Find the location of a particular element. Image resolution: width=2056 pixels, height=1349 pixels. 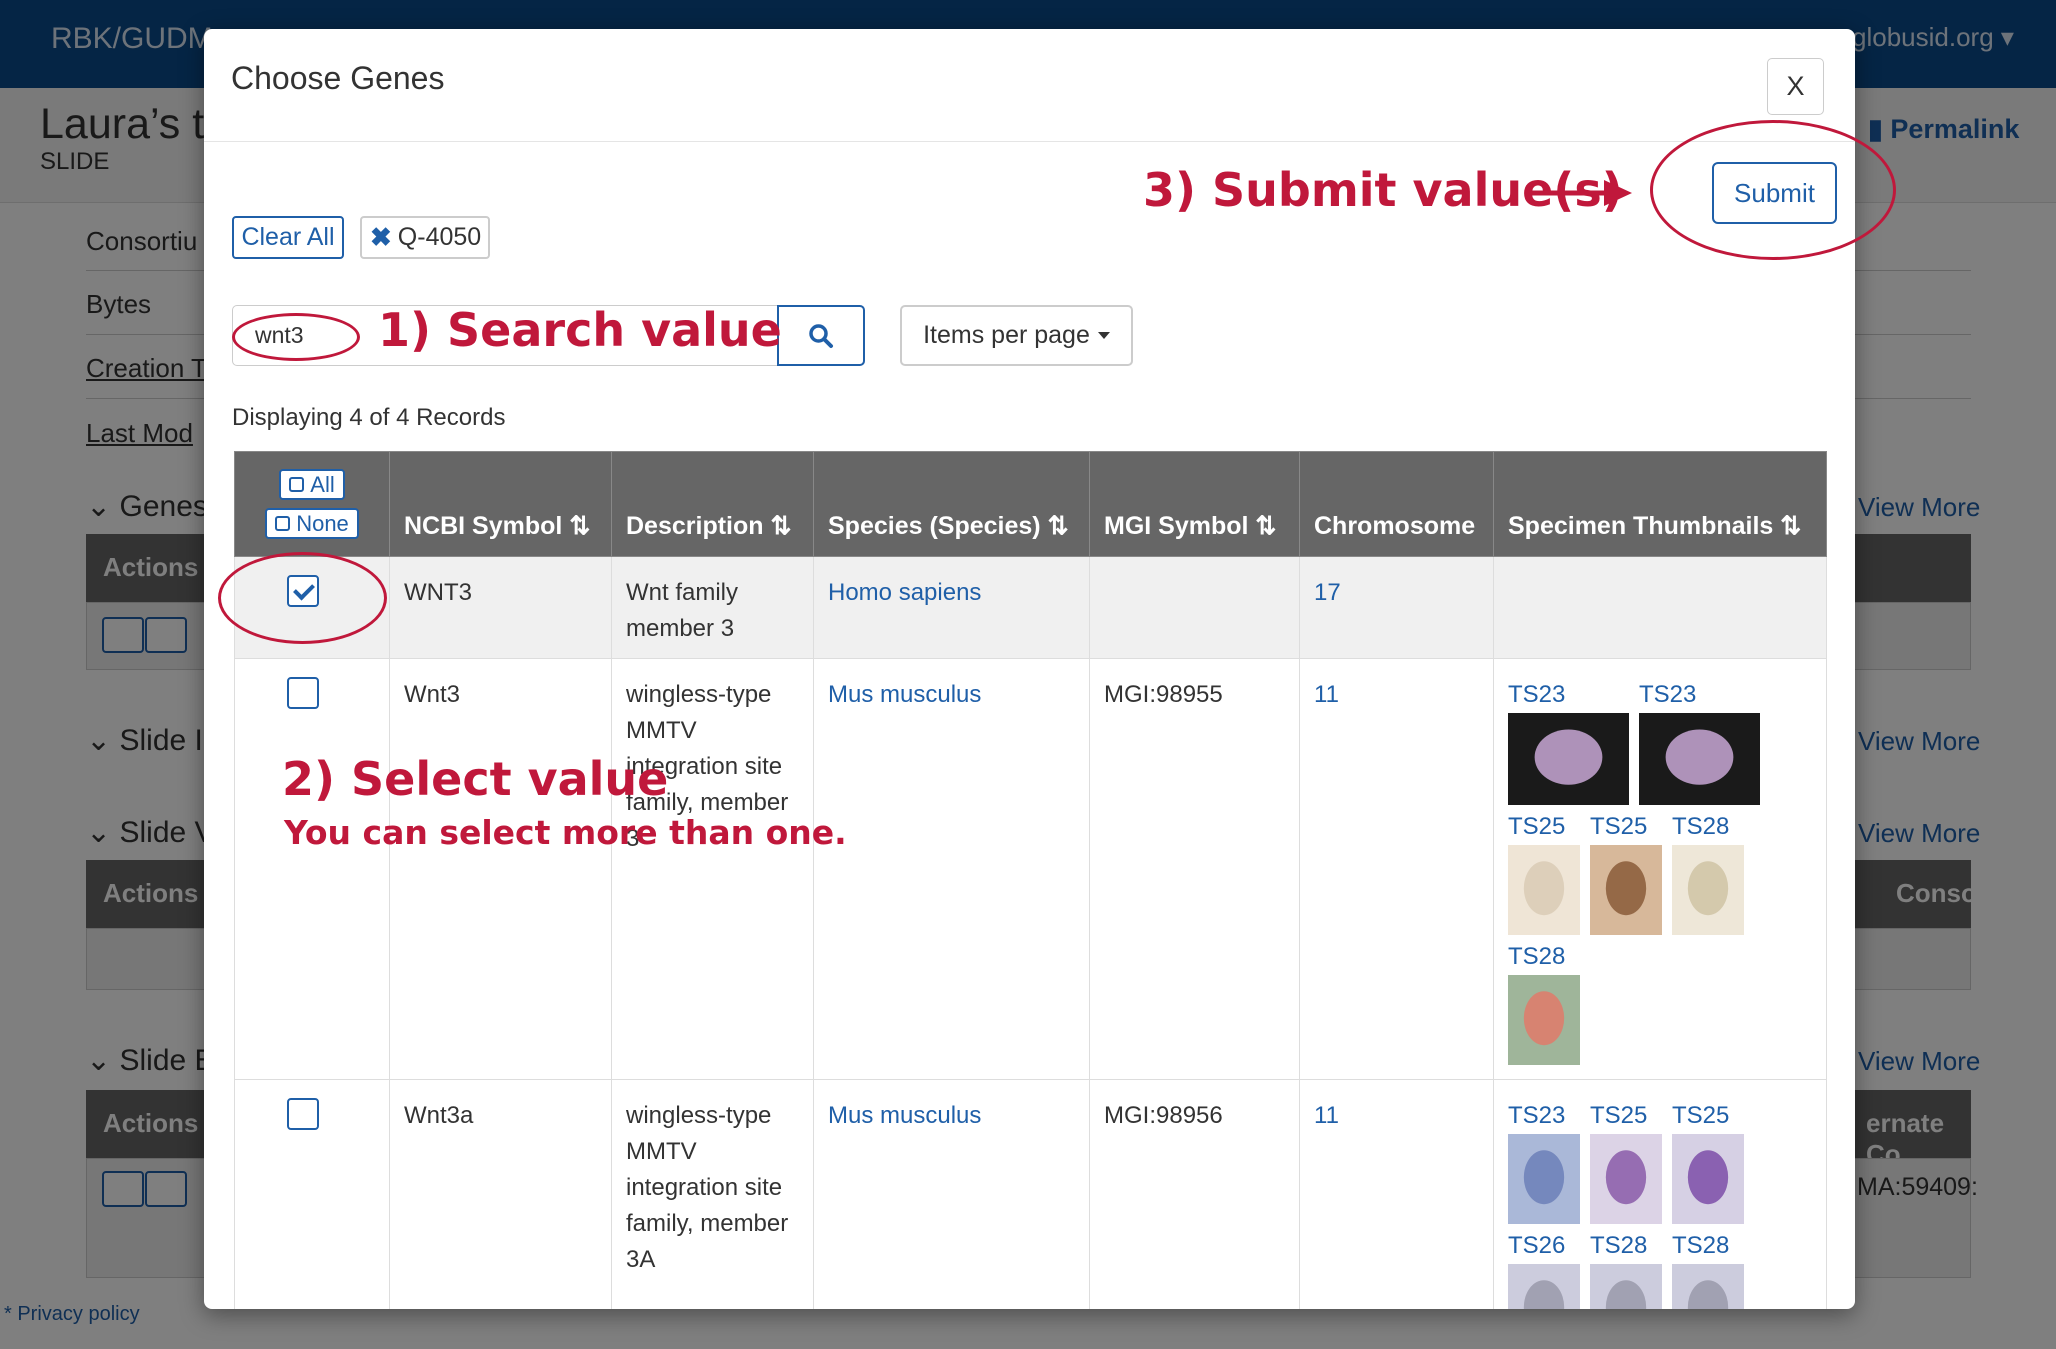

selected-filter-chip: ✖ Q-4050 is located at coordinates (425, 237).